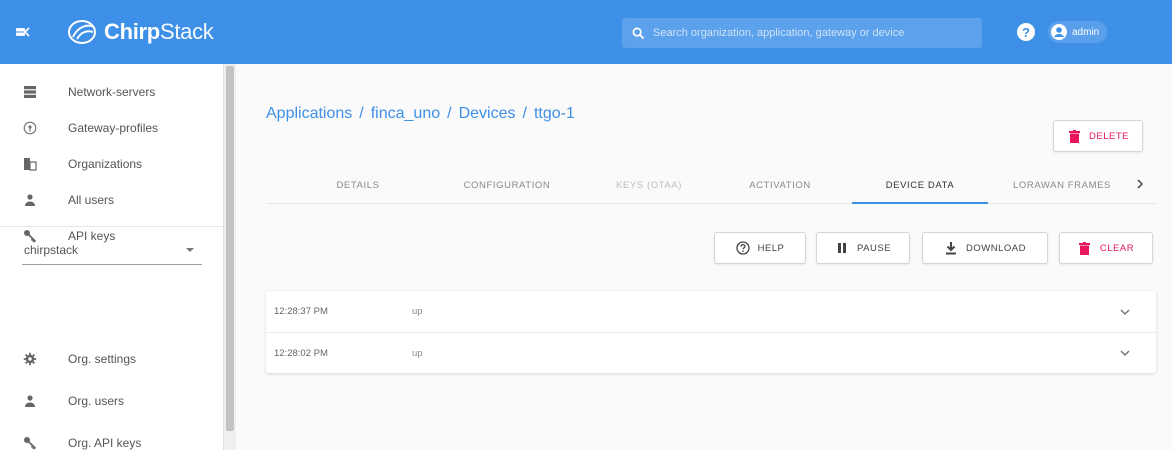 The image size is (1172, 450). Describe the element at coordinates (1062, 185) in the screenshot. I see `tab-lorawan-frames: LORAWAN FRAMES` at that location.